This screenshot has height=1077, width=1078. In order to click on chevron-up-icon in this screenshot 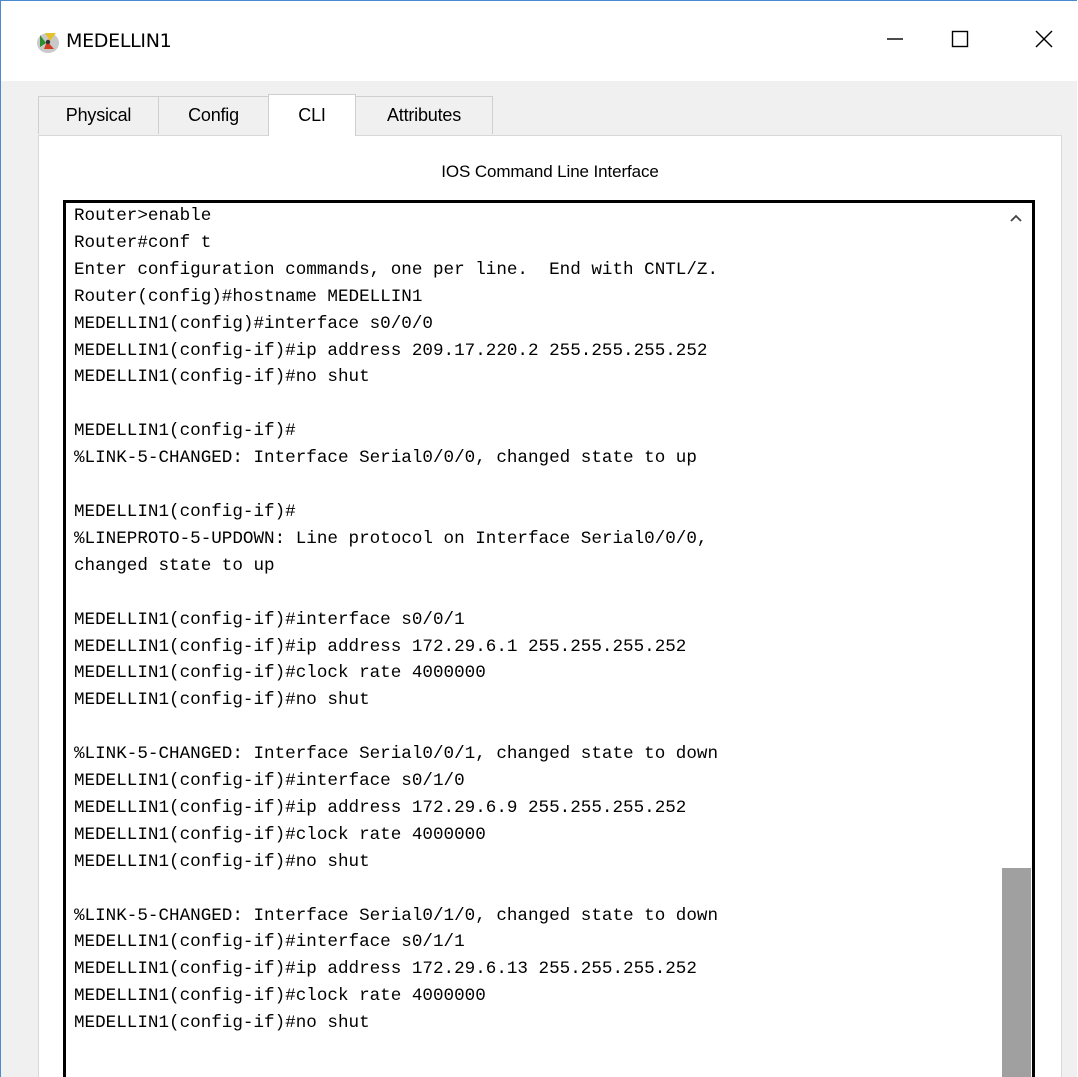, I will do `click(1016, 217)`.